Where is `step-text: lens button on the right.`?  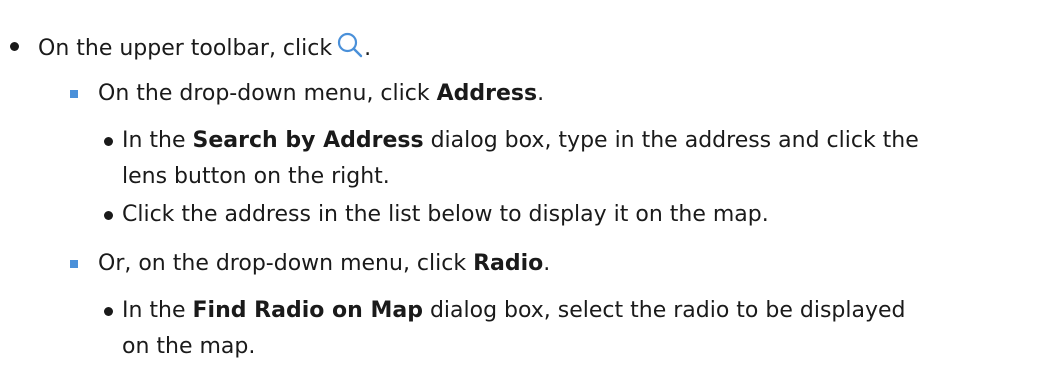
step-text: lens button on the right. is located at coordinates (256, 176).